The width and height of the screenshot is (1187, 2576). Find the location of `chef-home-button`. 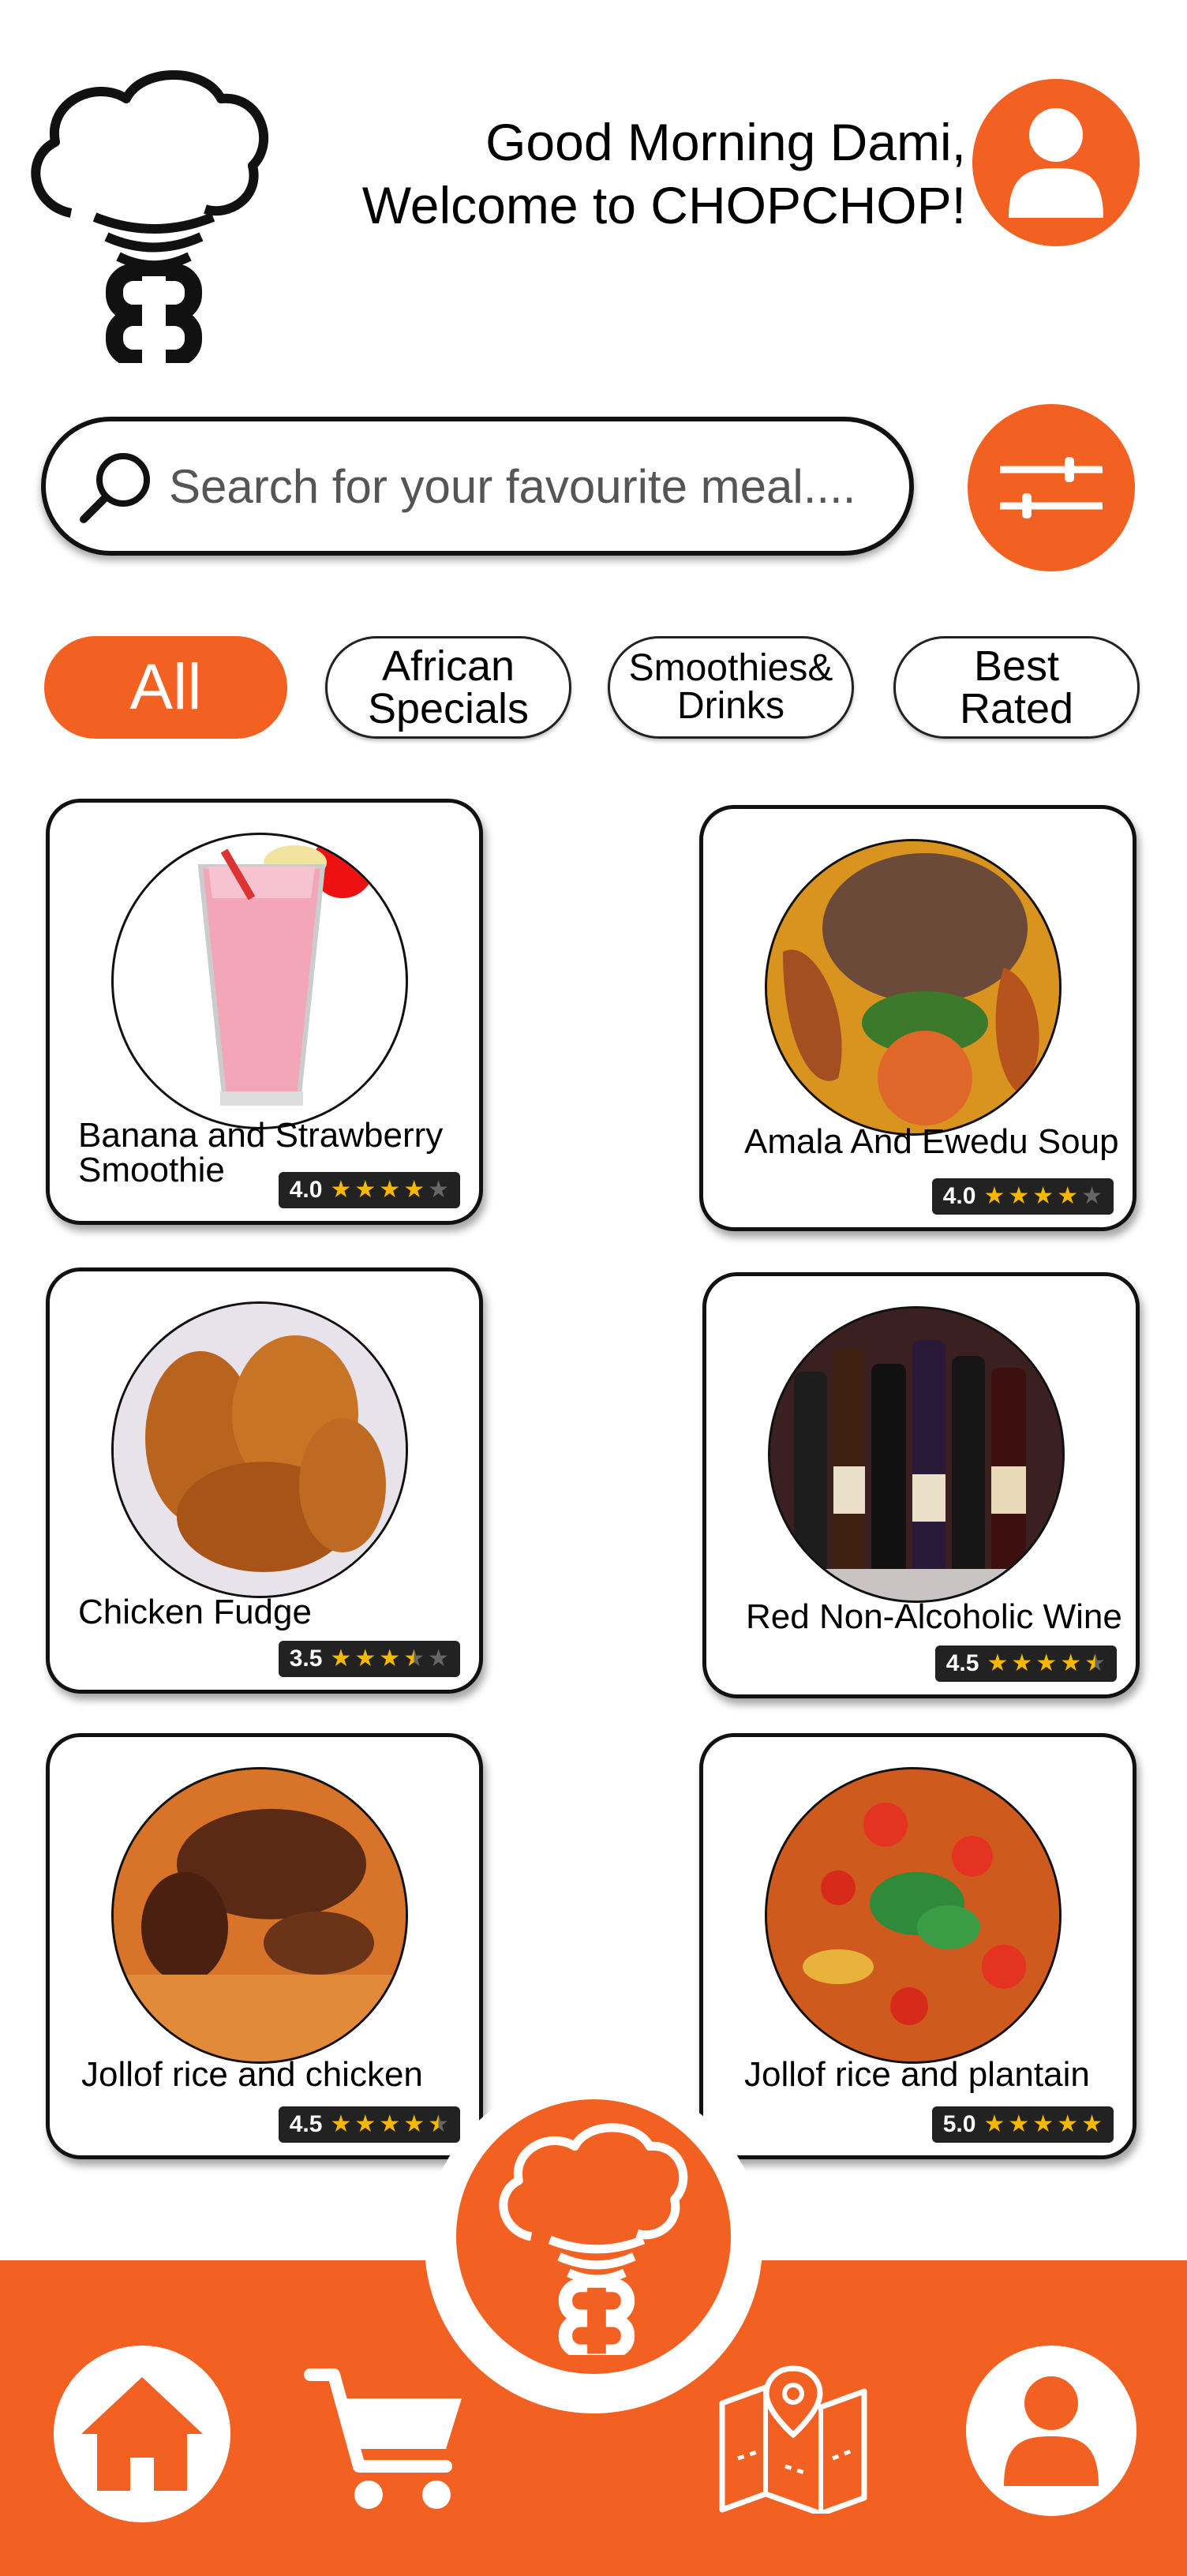

chef-home-button is located at coordinates (593, 2236).